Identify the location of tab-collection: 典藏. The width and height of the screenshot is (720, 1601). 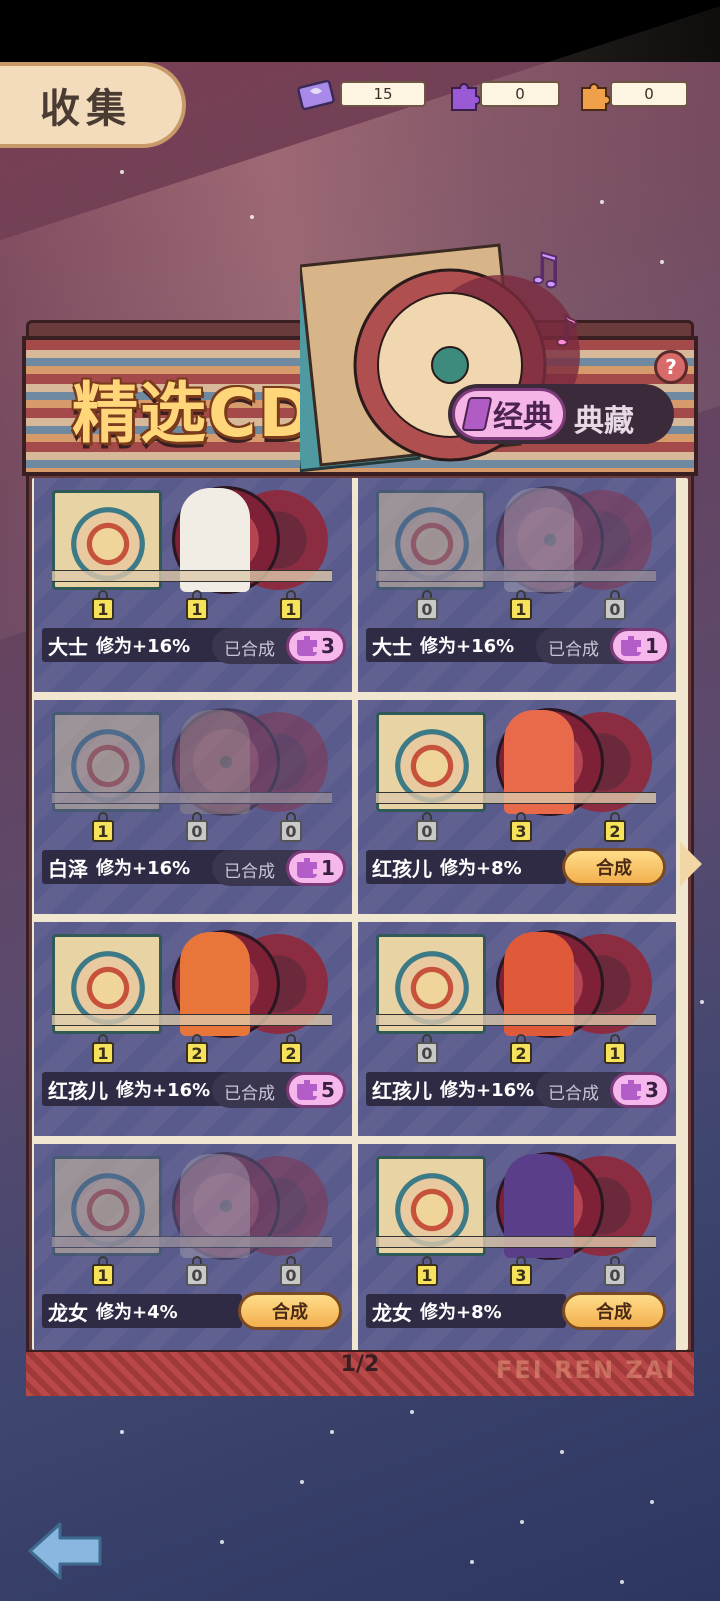
(604, 418).